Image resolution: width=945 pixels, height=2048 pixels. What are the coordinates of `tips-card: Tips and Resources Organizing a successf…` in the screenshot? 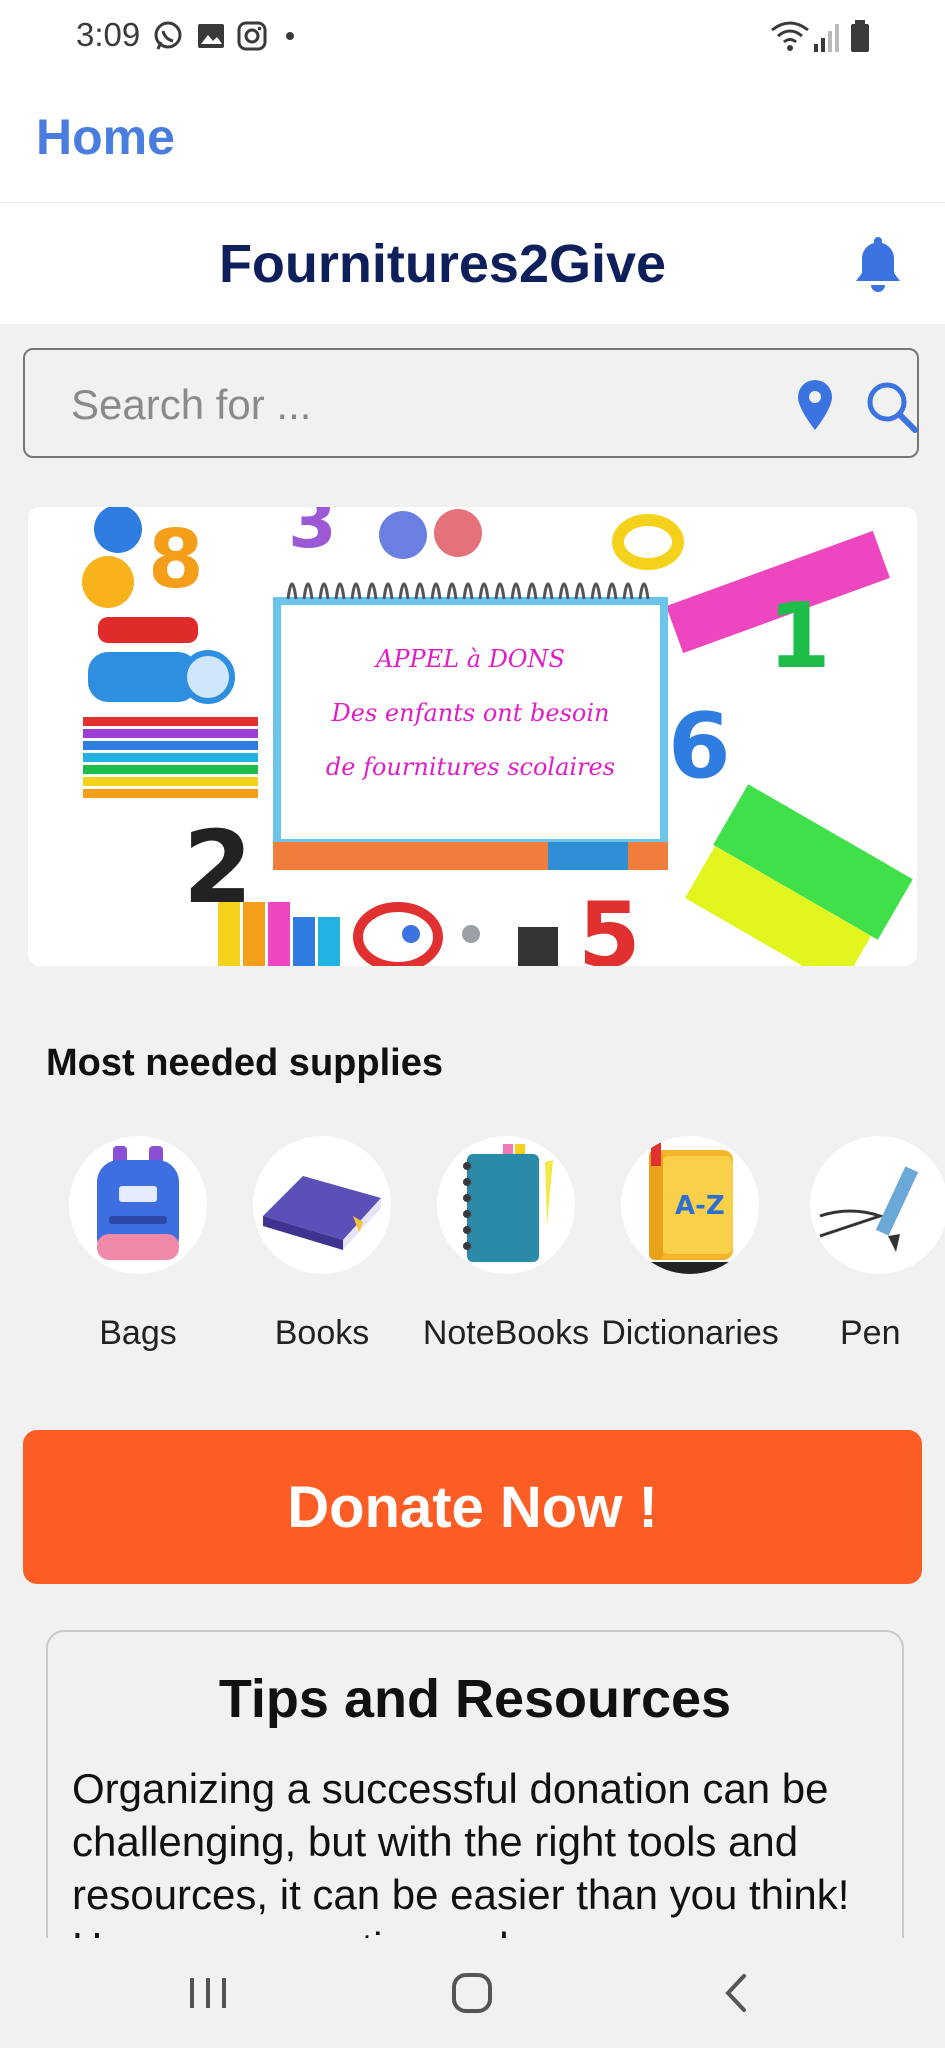 It's located at (475, 1786).